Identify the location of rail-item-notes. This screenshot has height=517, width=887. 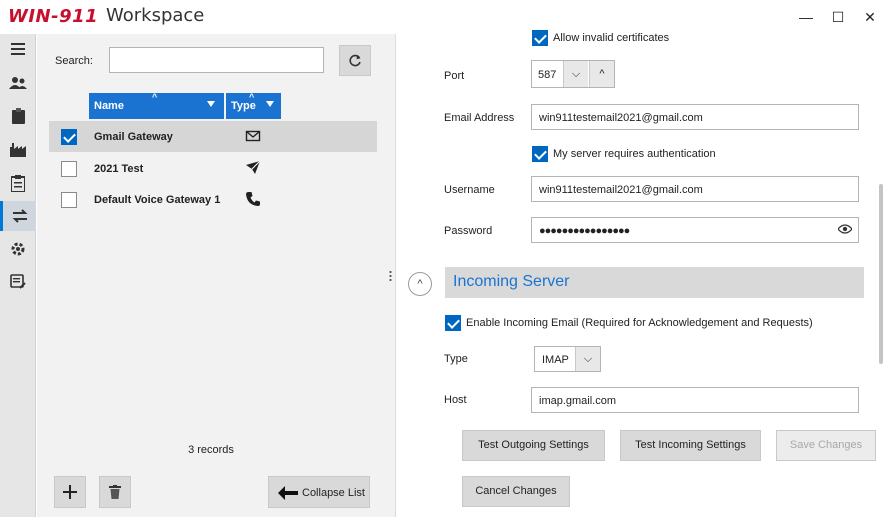
(18, 282).